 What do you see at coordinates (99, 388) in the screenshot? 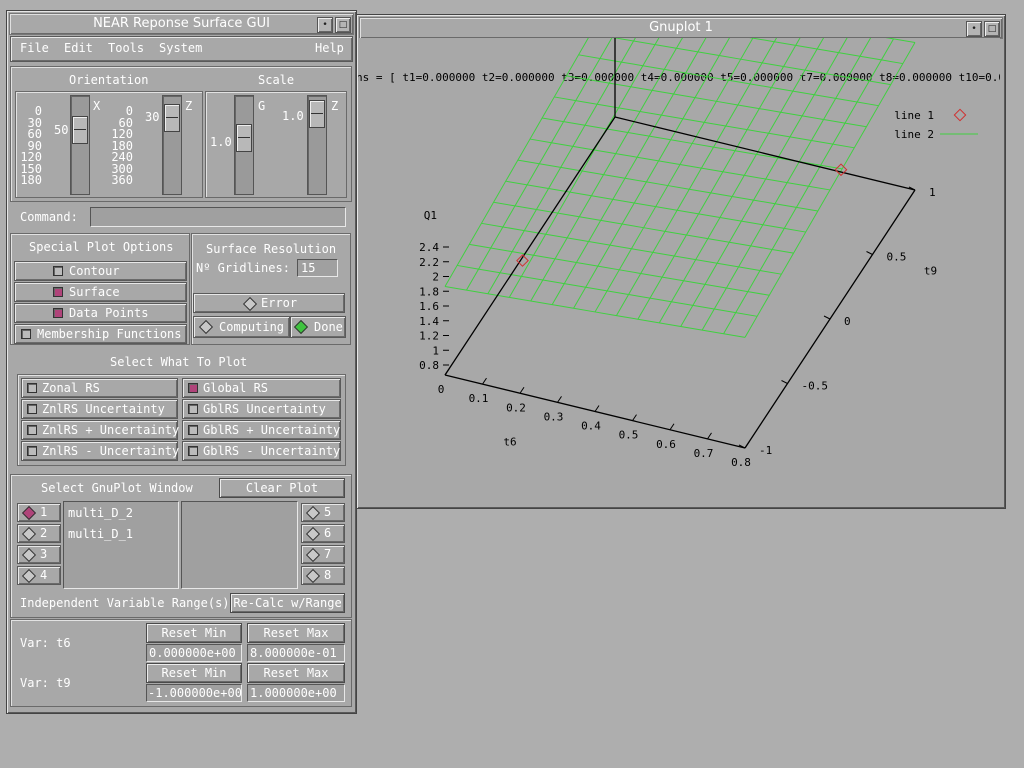
I see `zonal-rs-option: Zonal RS` at bounding box center [99, 388].